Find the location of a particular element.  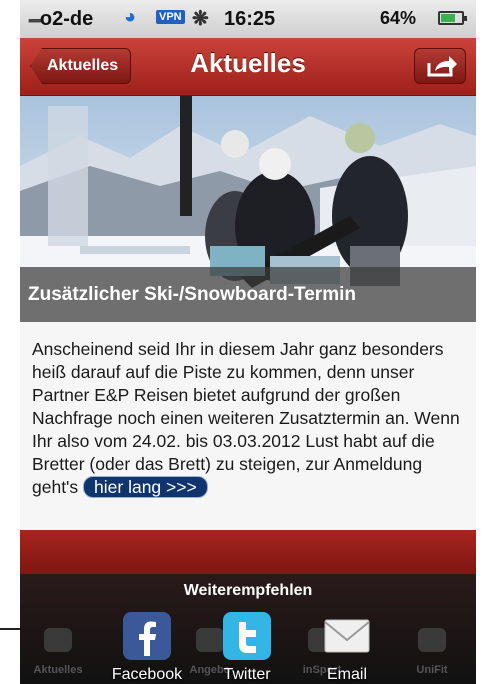

divider-bar is located at coordinates (248, 552).